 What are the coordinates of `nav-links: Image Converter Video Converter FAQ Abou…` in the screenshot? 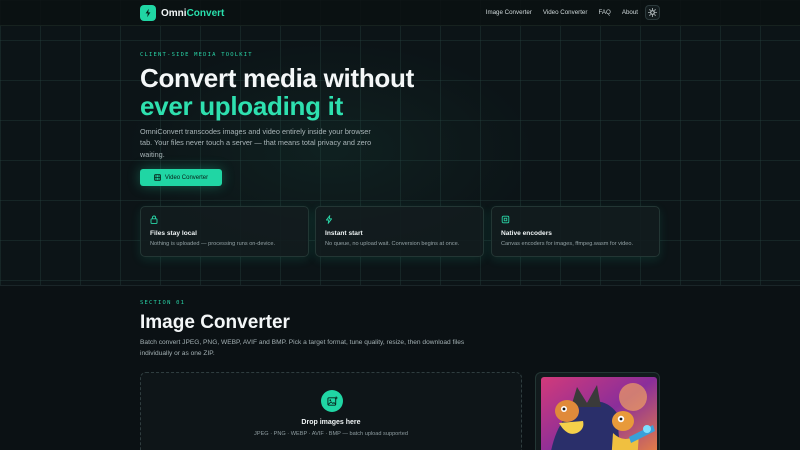 It's located at (556, 12).